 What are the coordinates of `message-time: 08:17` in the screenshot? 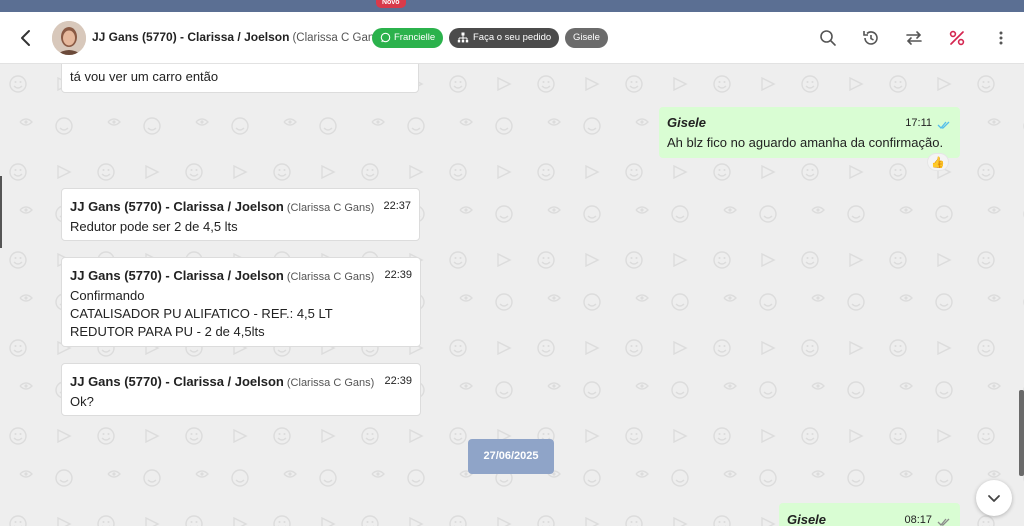 It's located at (918, 520).